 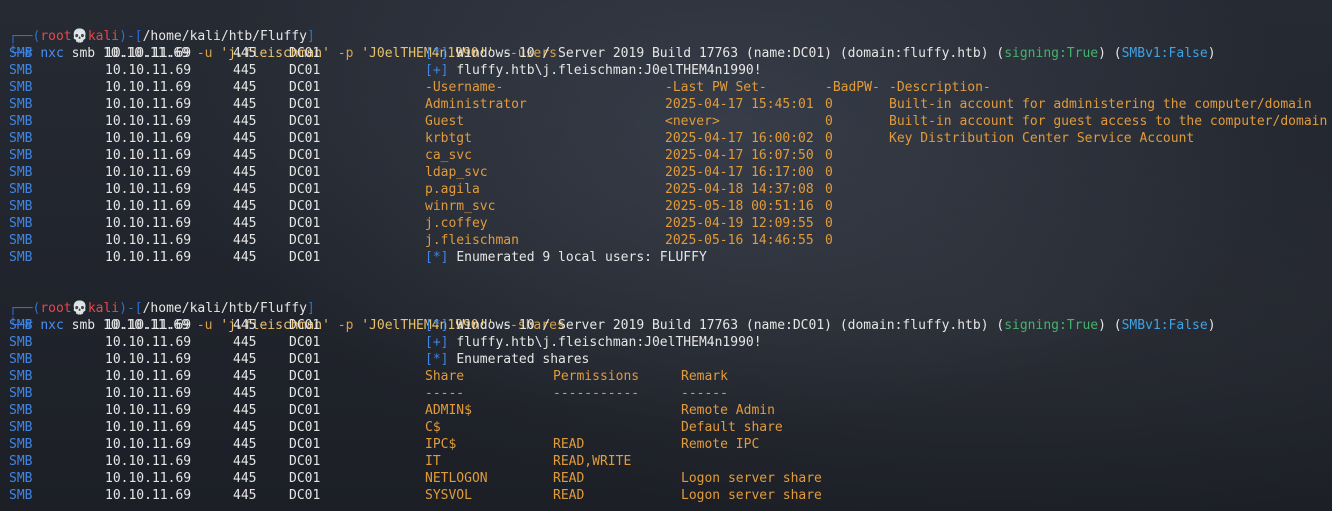 What do you see at coordinates (433, 427) in the screenshot?
I see `share-name: C$` at bounding box center [433, 427].